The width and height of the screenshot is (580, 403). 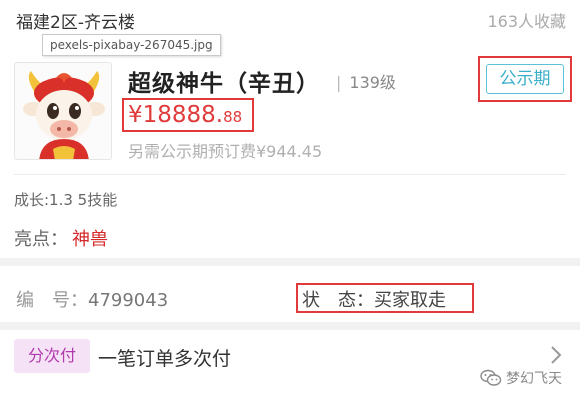 What do you see at coordinates (556, 355) in the screenshot?
I see `chevron-right-icon` at bounding box center [556, 355].